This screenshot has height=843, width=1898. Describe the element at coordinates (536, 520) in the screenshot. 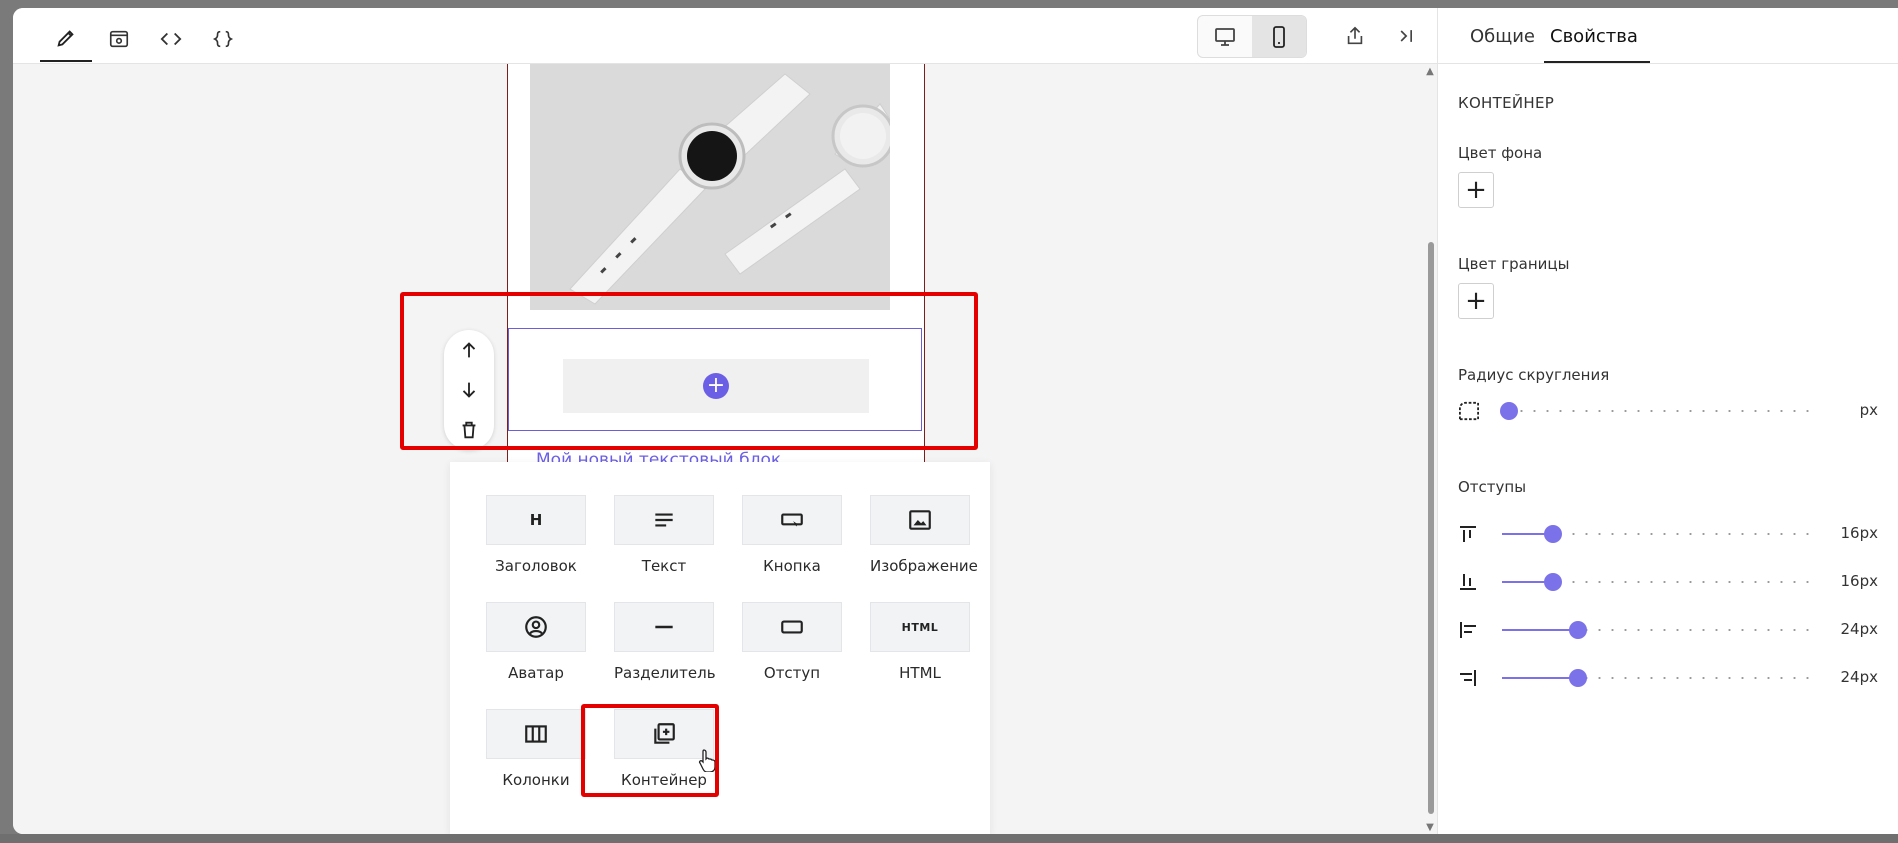

I see `heading-icon: H` at that location.